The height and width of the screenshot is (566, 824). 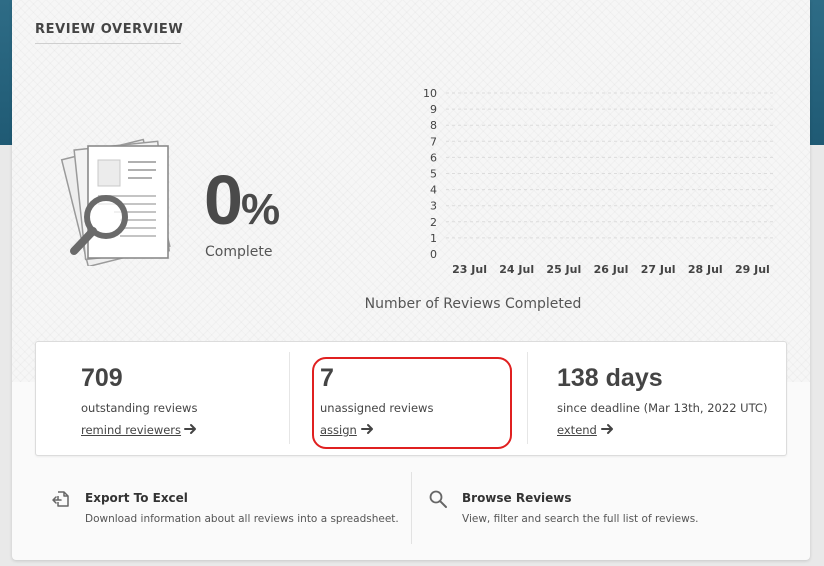 I want to click on chart-xtick-label: 28 Jul, so click(x=705, y=269).